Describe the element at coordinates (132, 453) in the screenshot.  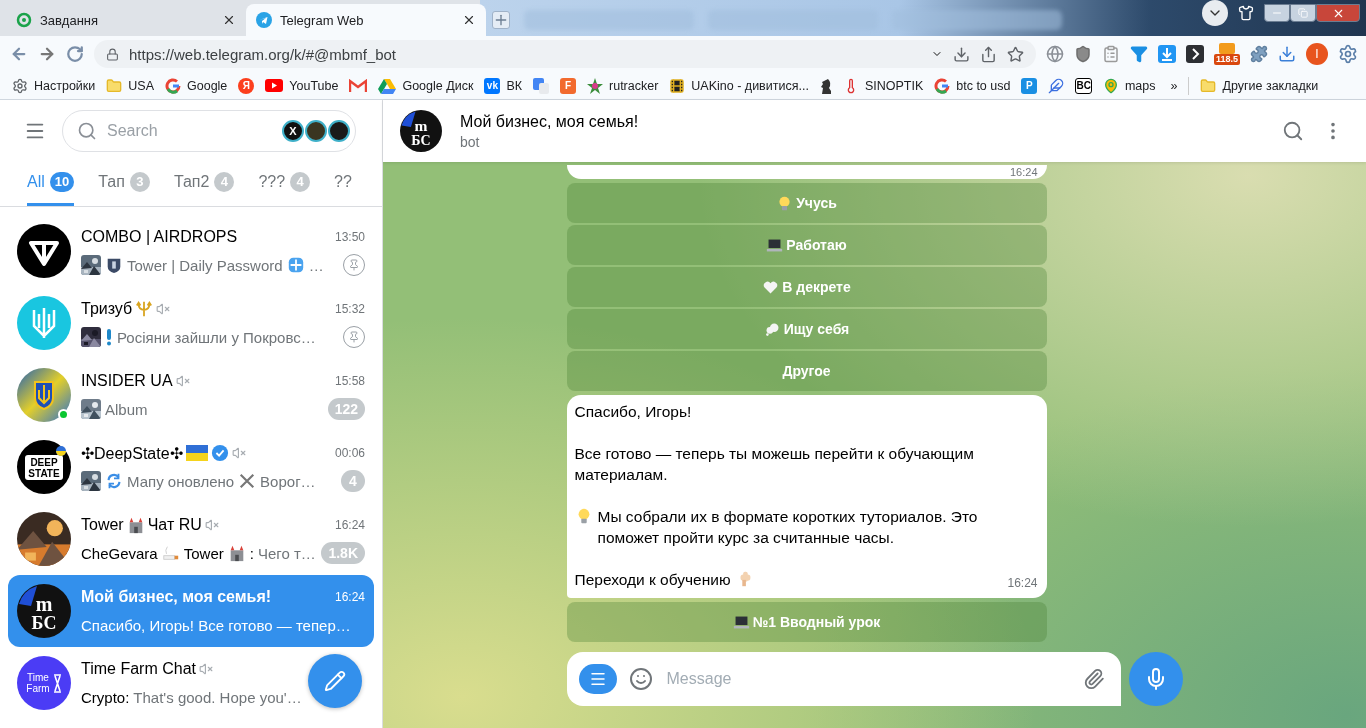
I see `chat-name: ✣DeepState✣` at that location.